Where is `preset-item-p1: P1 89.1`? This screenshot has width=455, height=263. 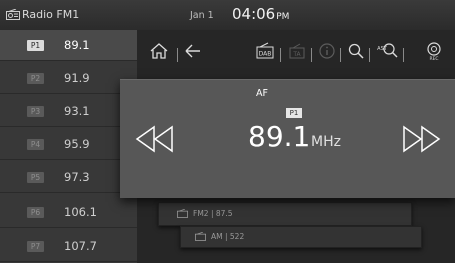
preset-item-p1: P1 89.1 is located at coordinates (68, 45).